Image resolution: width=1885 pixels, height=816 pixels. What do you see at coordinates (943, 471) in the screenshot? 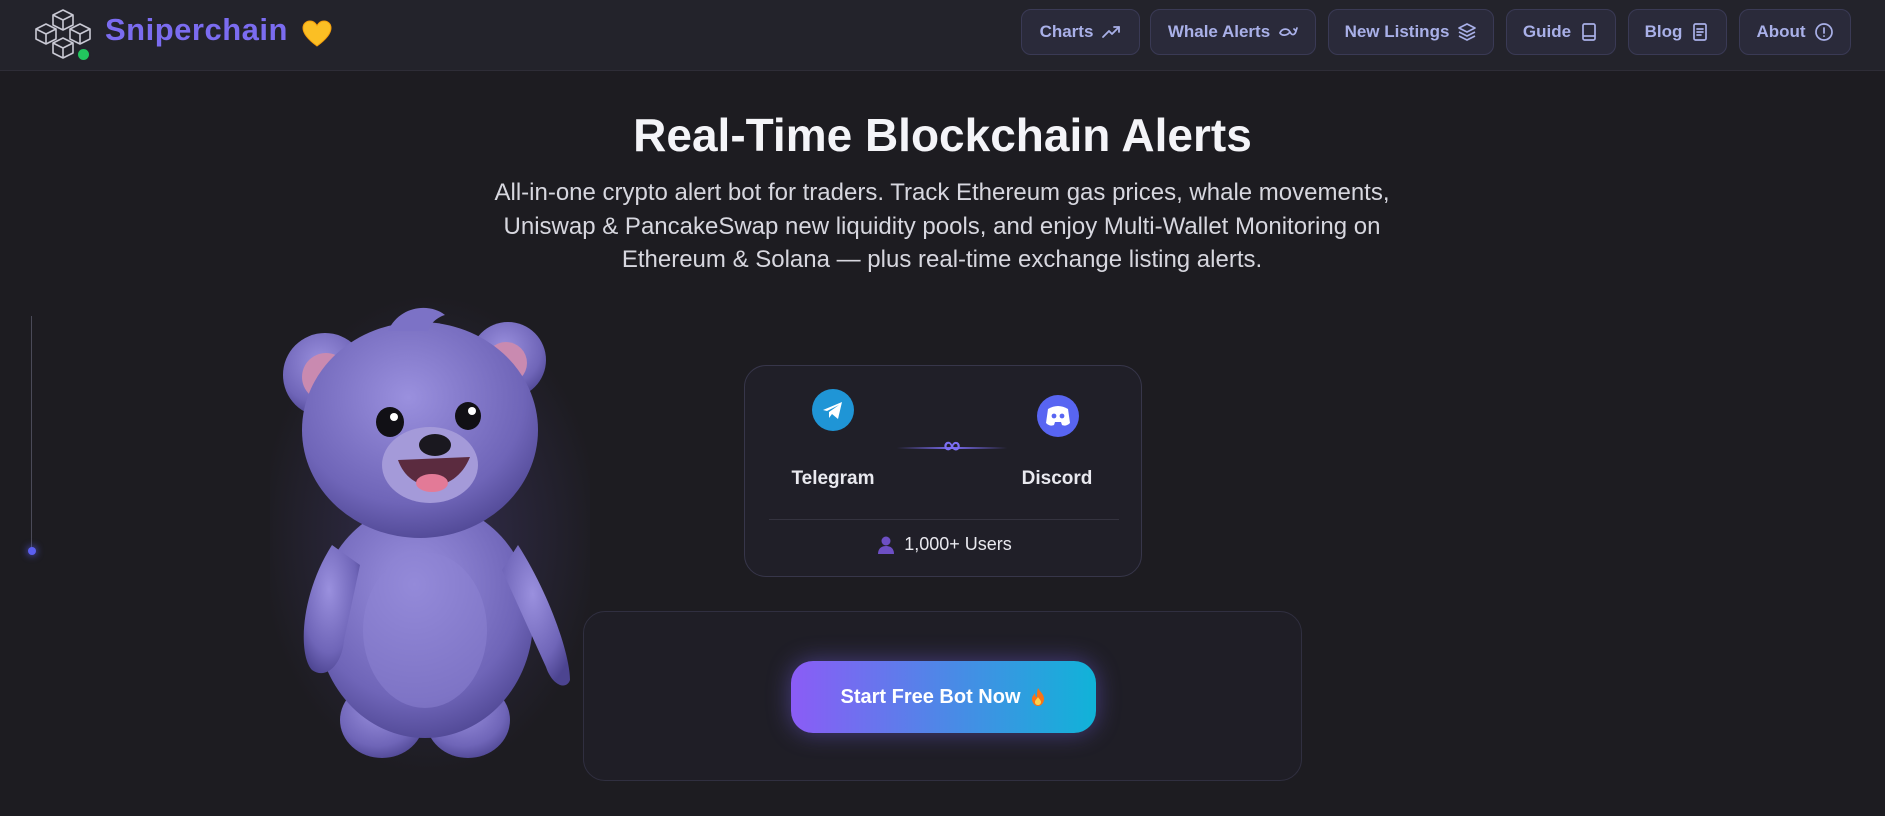
I see `integrations-card: Telegram ∞ Discord 1,000+ Users` at bounding box center [943, 471].